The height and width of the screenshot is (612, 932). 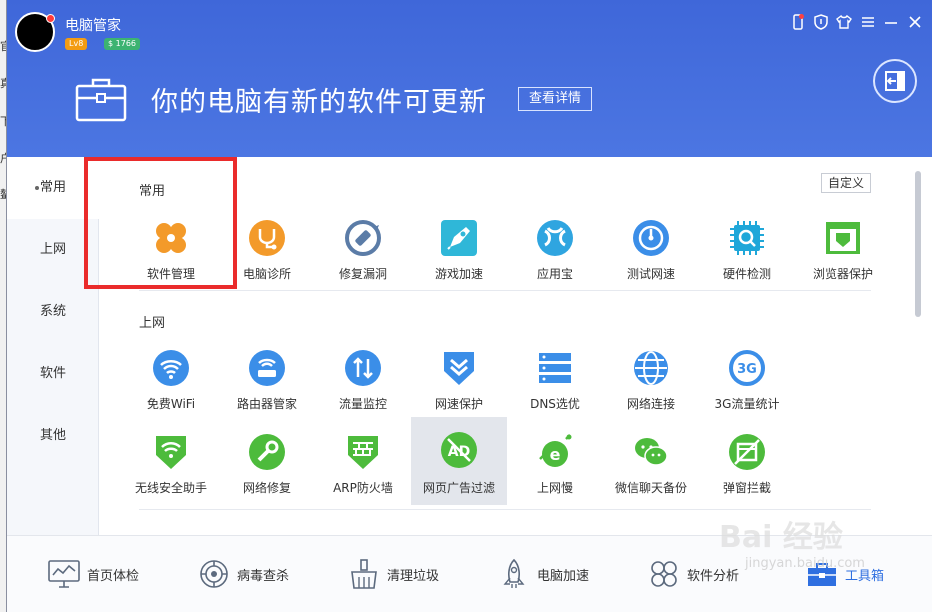 What do you see at coordinates (52, 187) in the screenshot?
I see `sidebar-item-label: 常用` at bounding box center [52, 187].